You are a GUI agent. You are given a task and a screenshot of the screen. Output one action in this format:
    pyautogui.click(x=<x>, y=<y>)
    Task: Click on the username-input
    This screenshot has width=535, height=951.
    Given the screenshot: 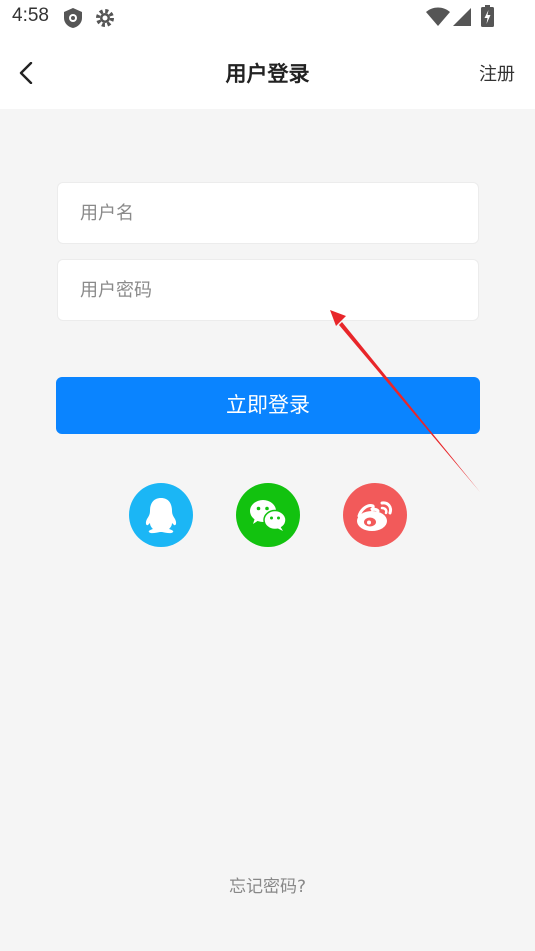 What is the action you would take?
    pyautogui.click(x=268, y=213)
    